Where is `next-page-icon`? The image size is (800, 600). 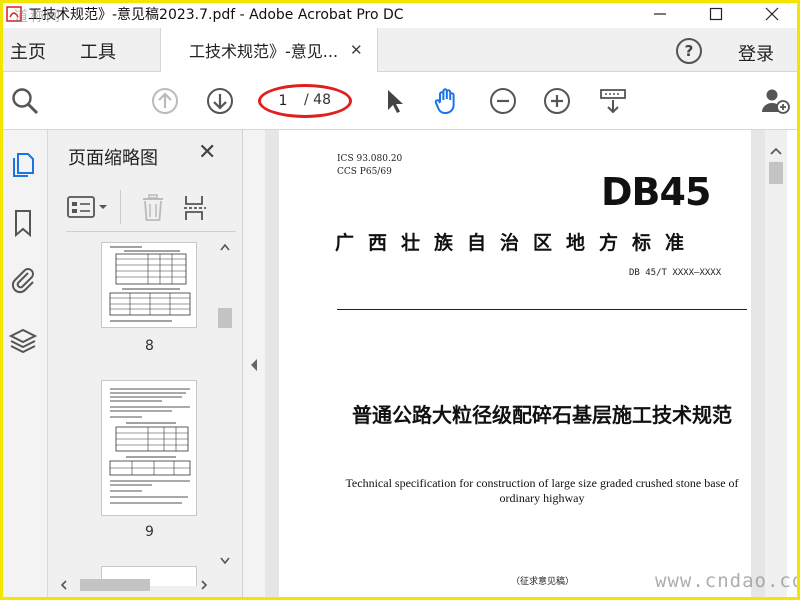 next-page-icon is located at coordinates (220, 101).